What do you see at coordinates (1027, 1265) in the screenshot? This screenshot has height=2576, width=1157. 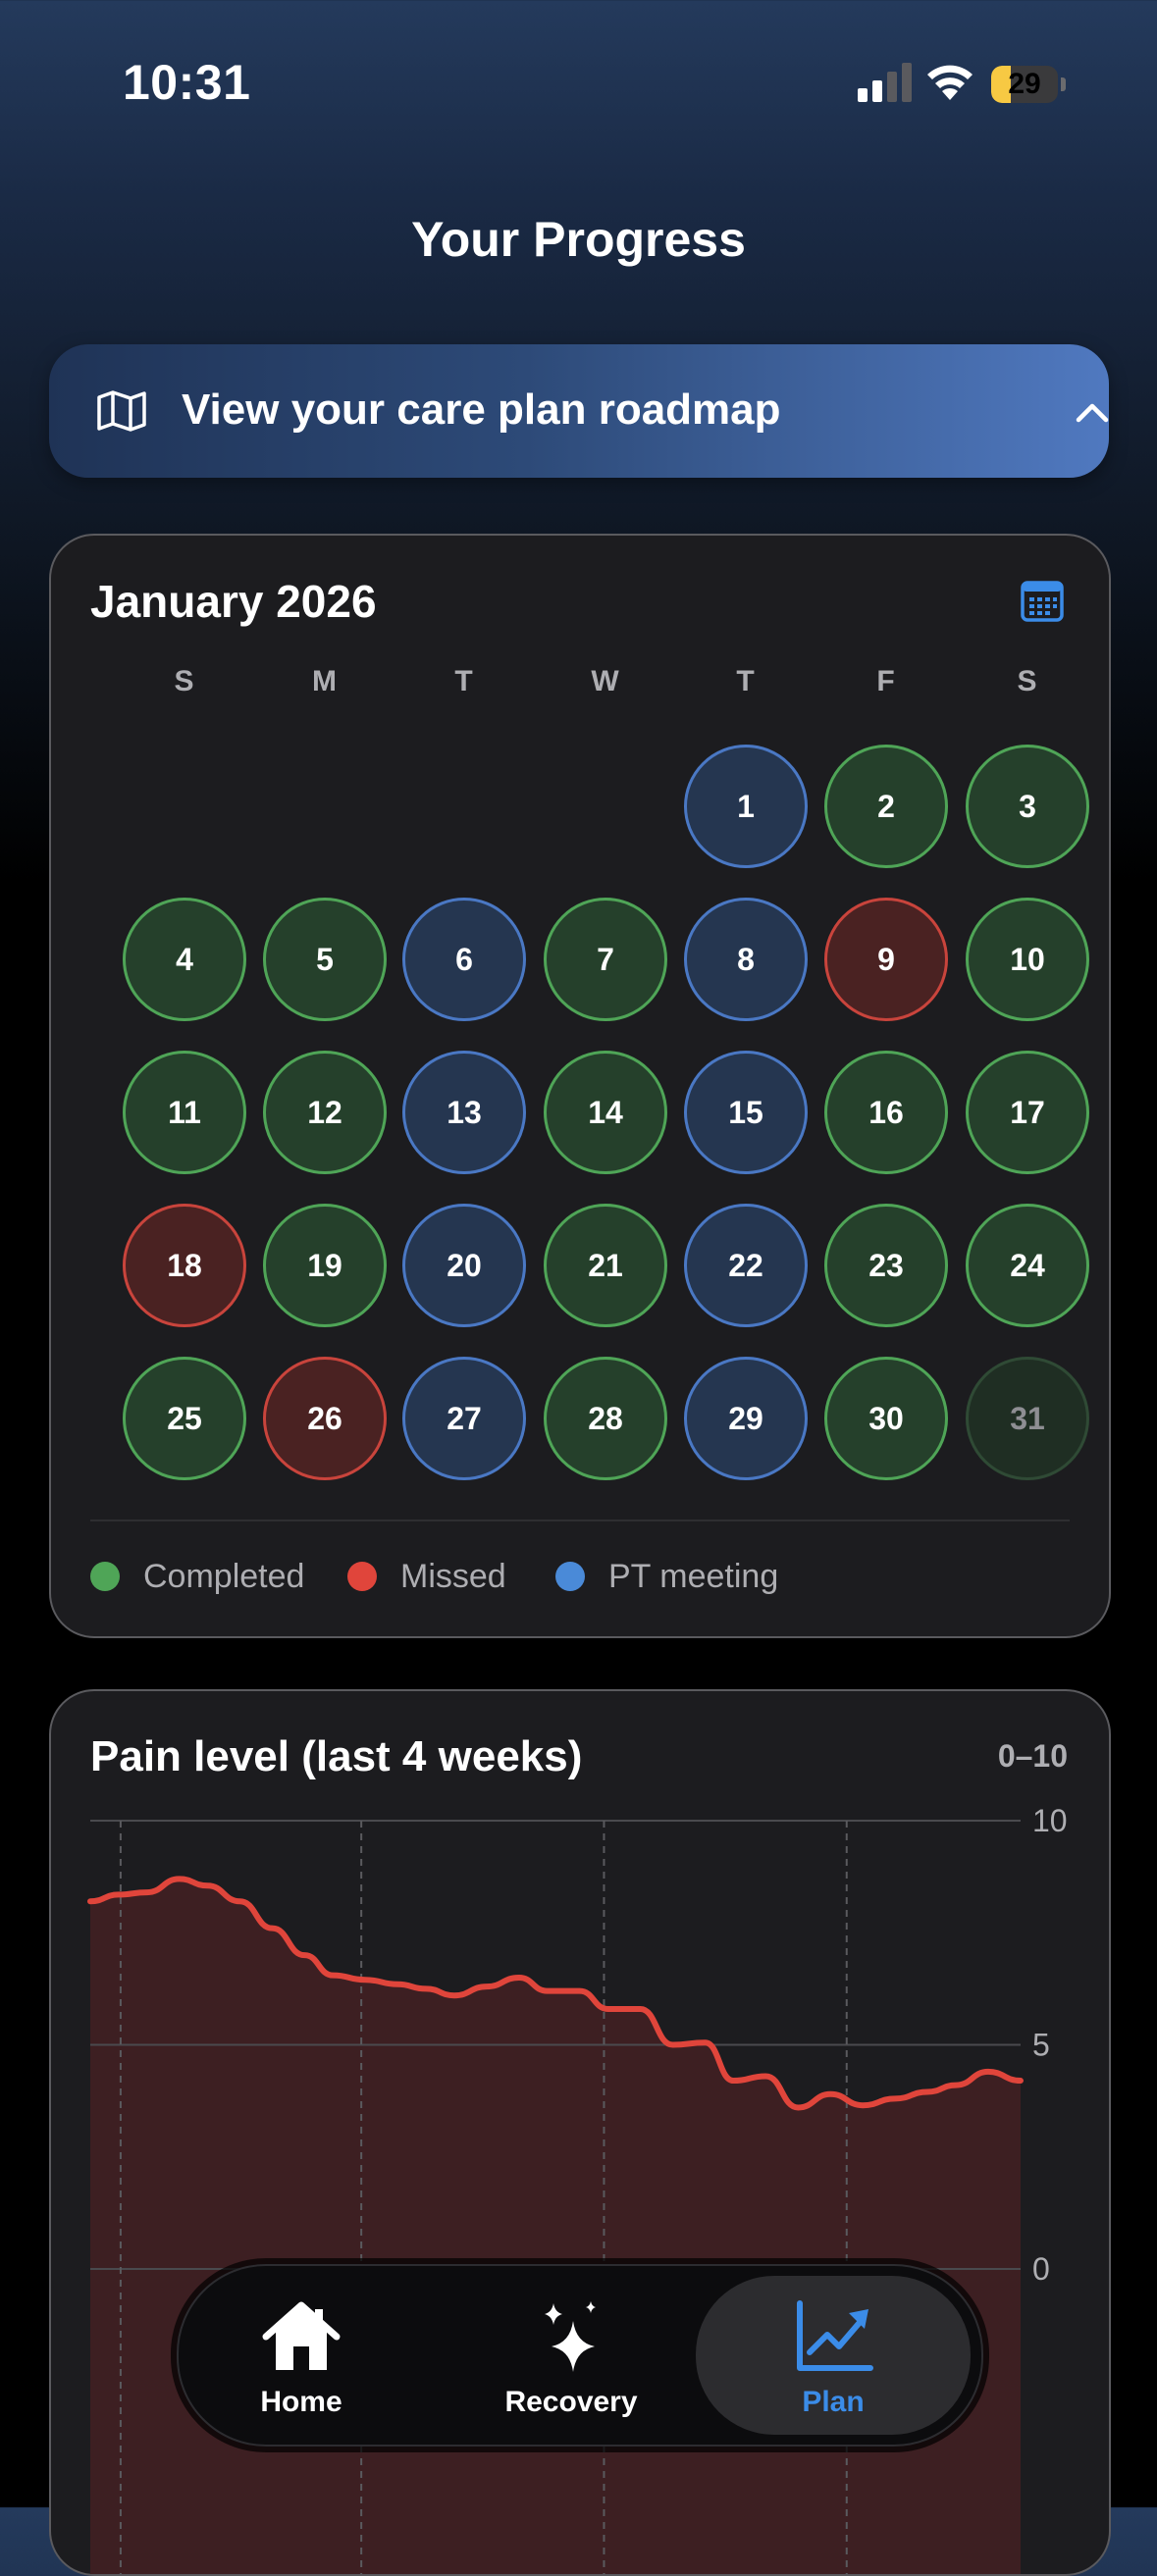 I see `calendar-day-24: 24` at bounding box center [1027, 1265].